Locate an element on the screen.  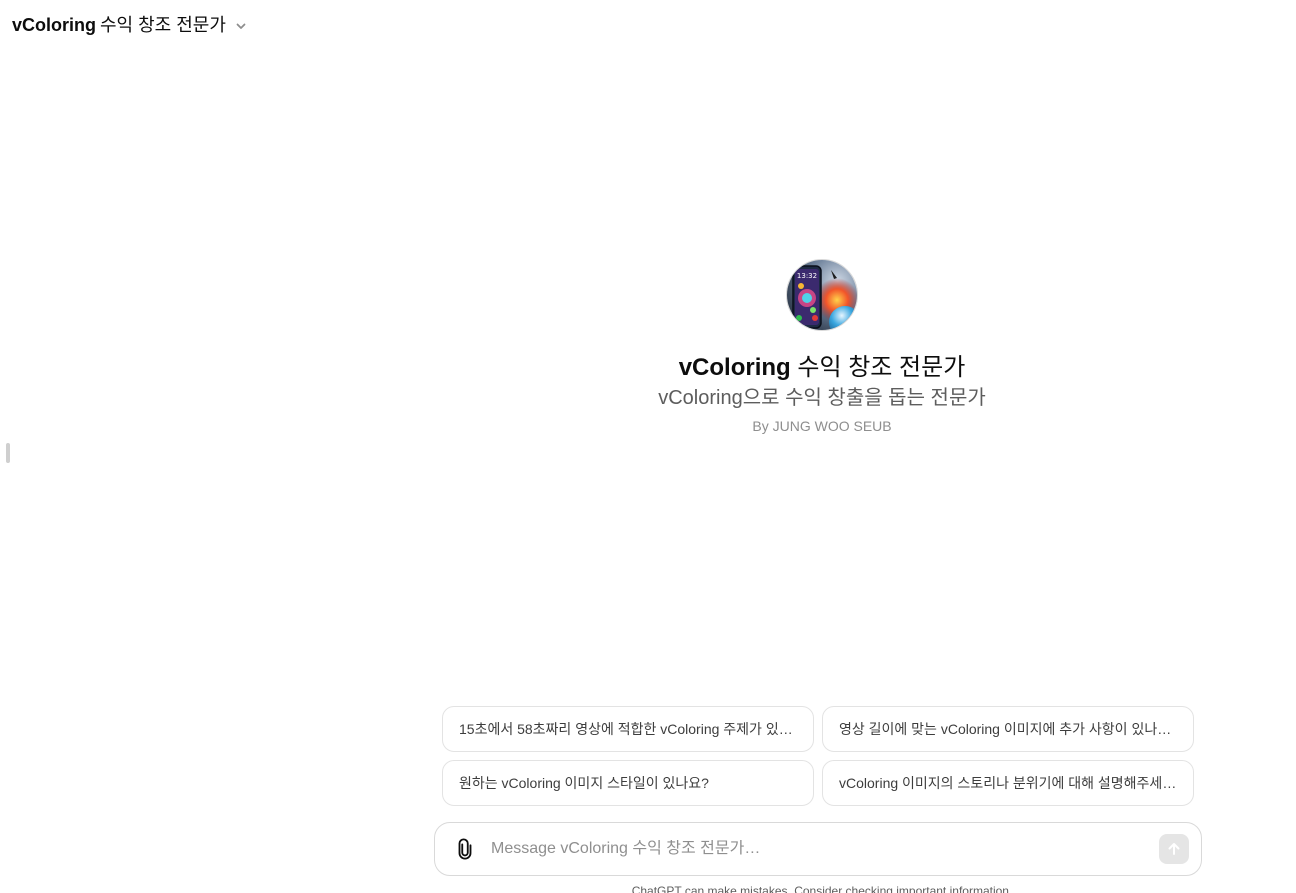
chevron-down-icon is located at coordinates (241, 26).